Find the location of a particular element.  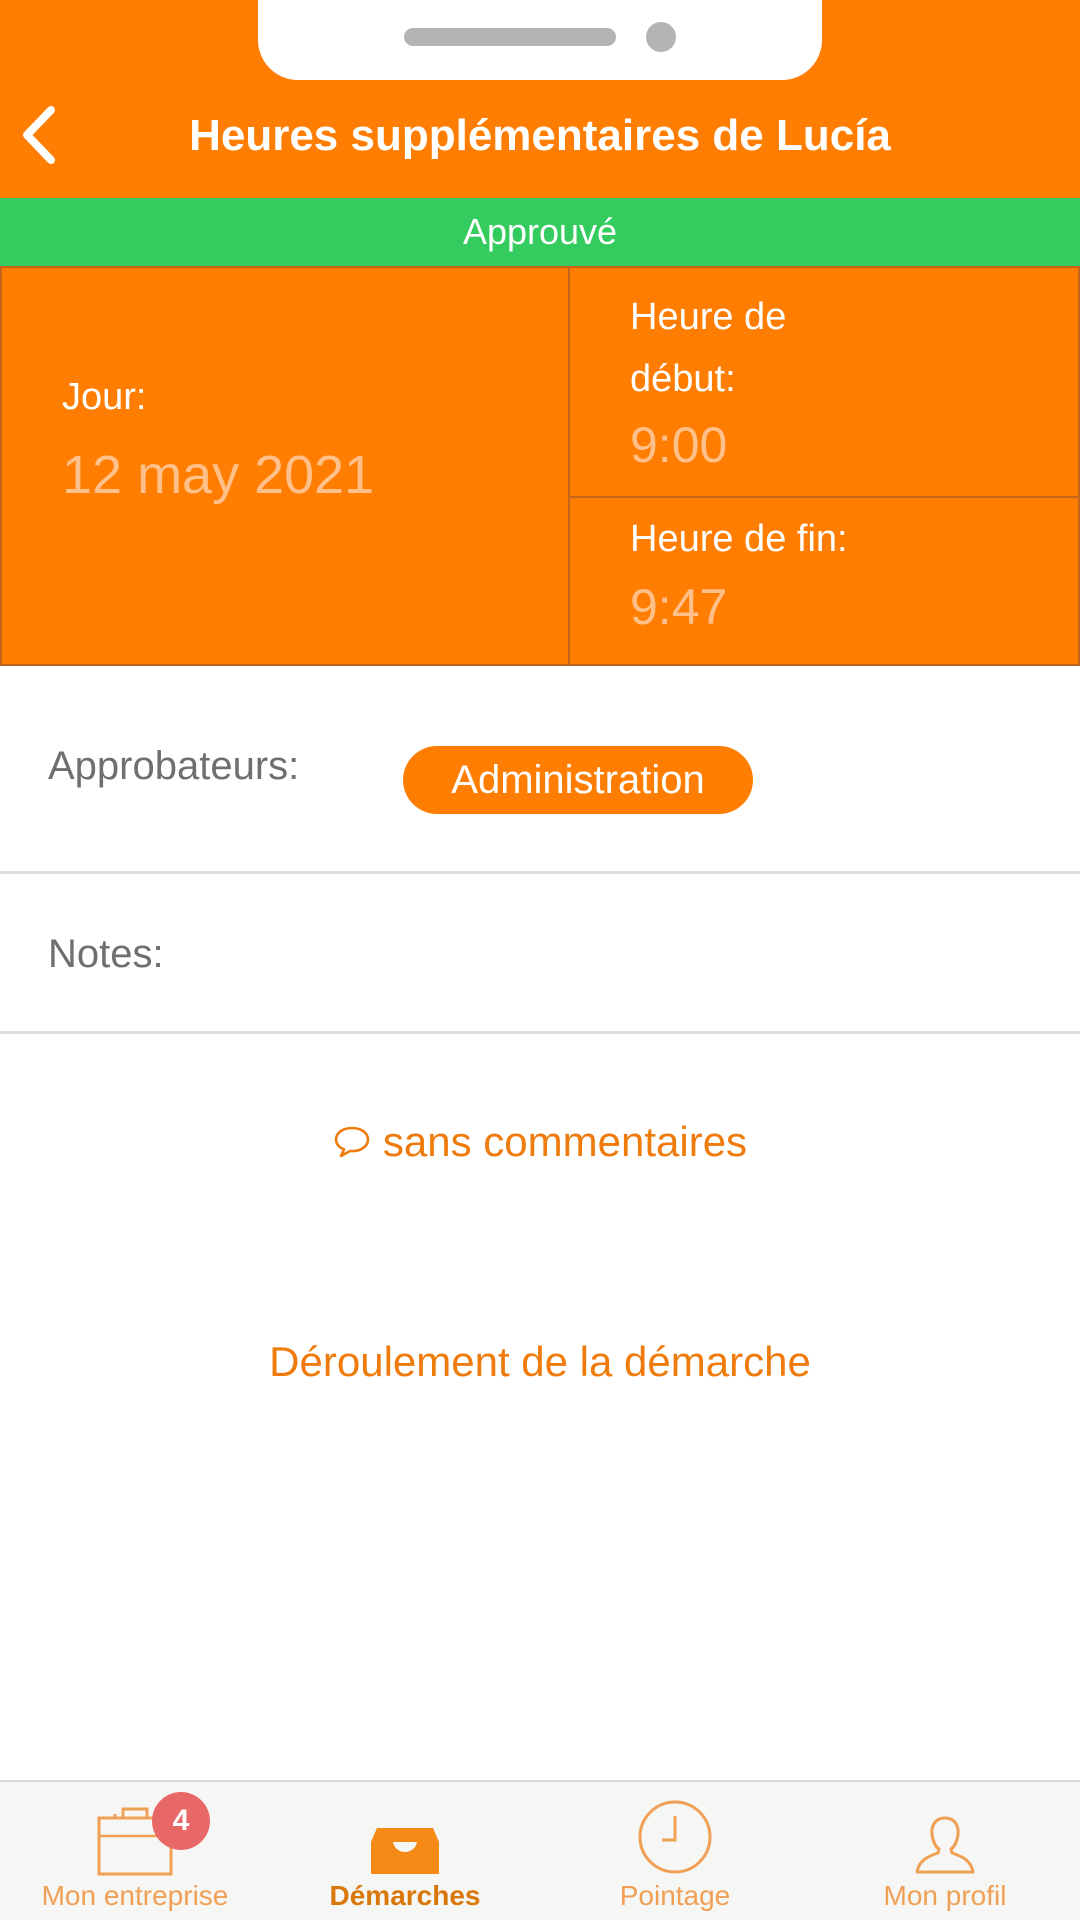

tab-label: Mon profil is located at coordinates (945, 1895).